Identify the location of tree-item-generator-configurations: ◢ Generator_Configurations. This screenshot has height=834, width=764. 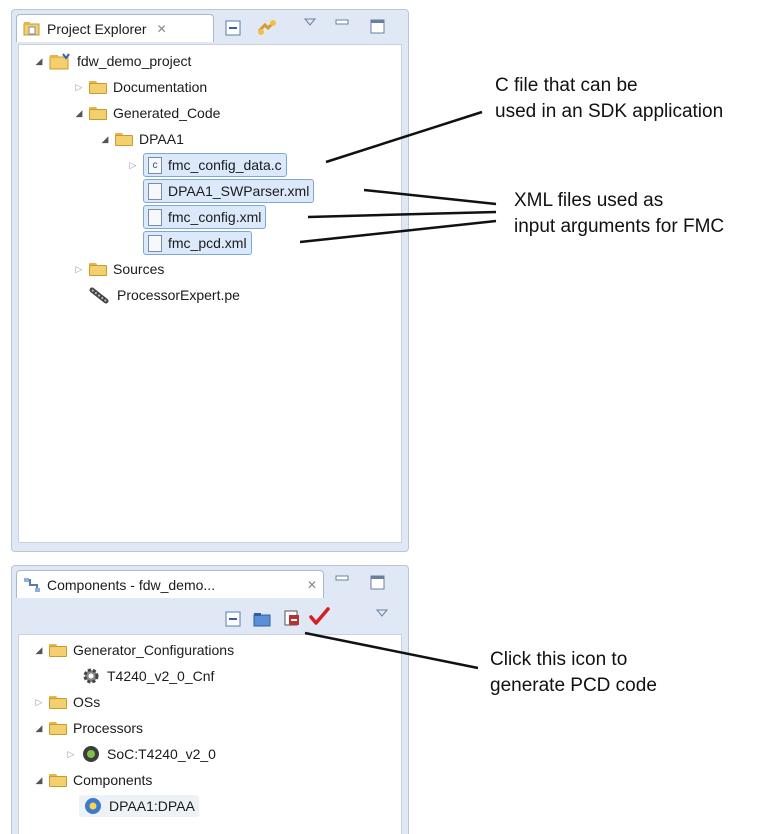
(134, 650).